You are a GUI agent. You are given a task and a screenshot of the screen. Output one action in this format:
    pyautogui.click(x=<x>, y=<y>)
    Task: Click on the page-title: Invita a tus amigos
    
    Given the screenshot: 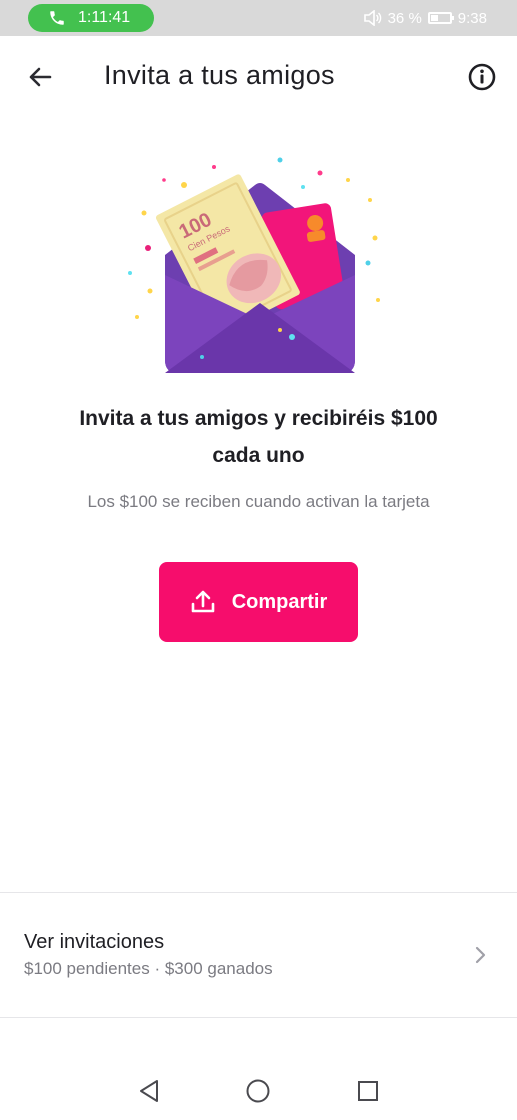 What is the action you would take?
    pyautogui.click(x=219, y=75)
    